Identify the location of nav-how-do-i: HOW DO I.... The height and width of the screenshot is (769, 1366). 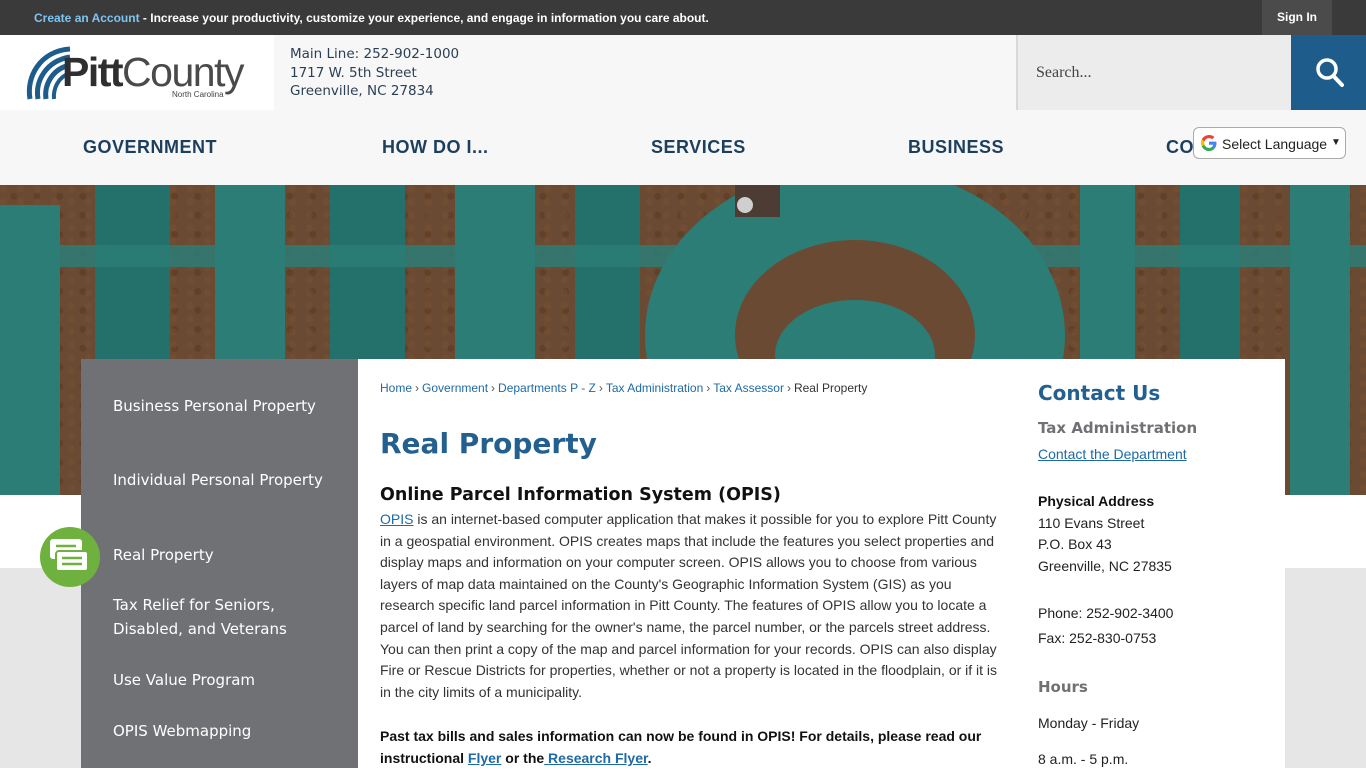
(435, 147).